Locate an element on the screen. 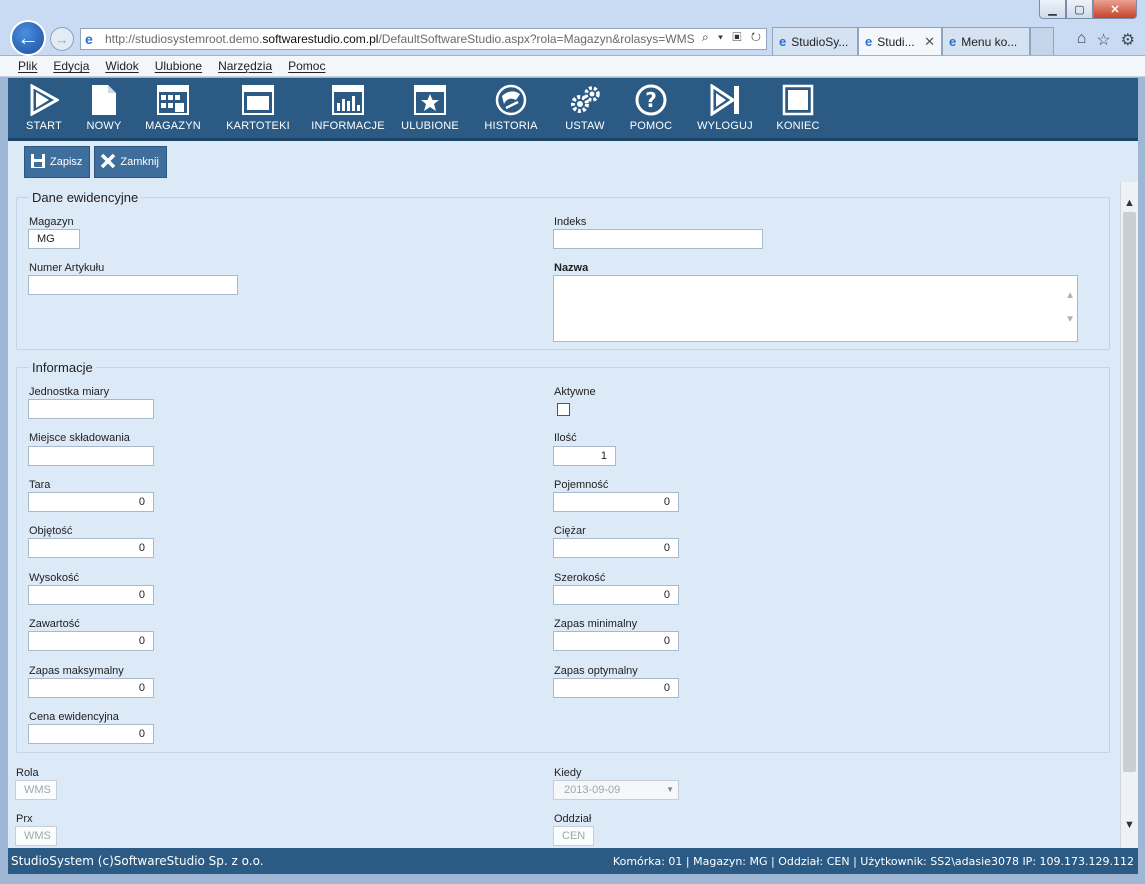 This screenshot has height=884, width=1145. window-icon is located at coordinates (258, 100).